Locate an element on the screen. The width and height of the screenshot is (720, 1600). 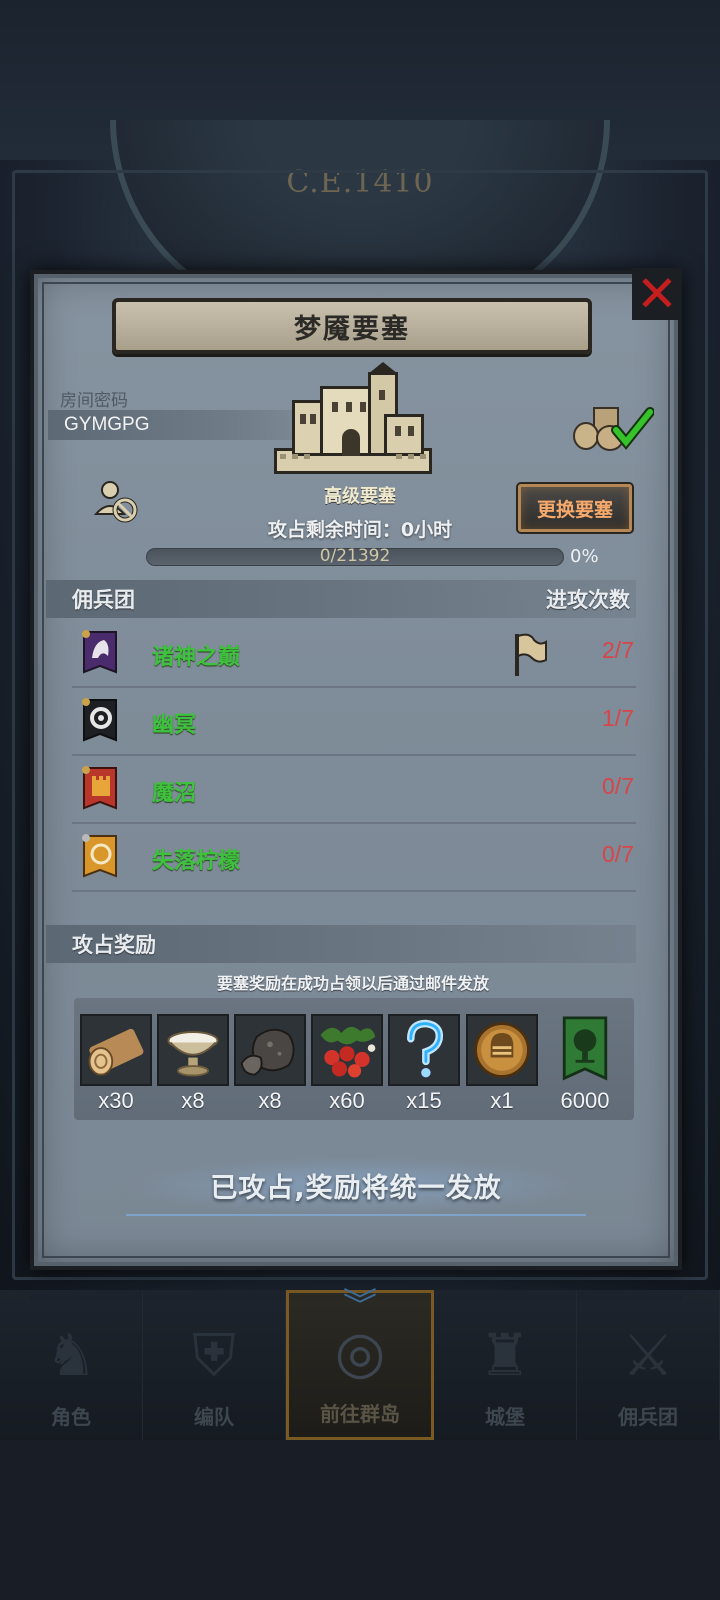
attack-count: 2/7 is located at coordinates (618, 650).